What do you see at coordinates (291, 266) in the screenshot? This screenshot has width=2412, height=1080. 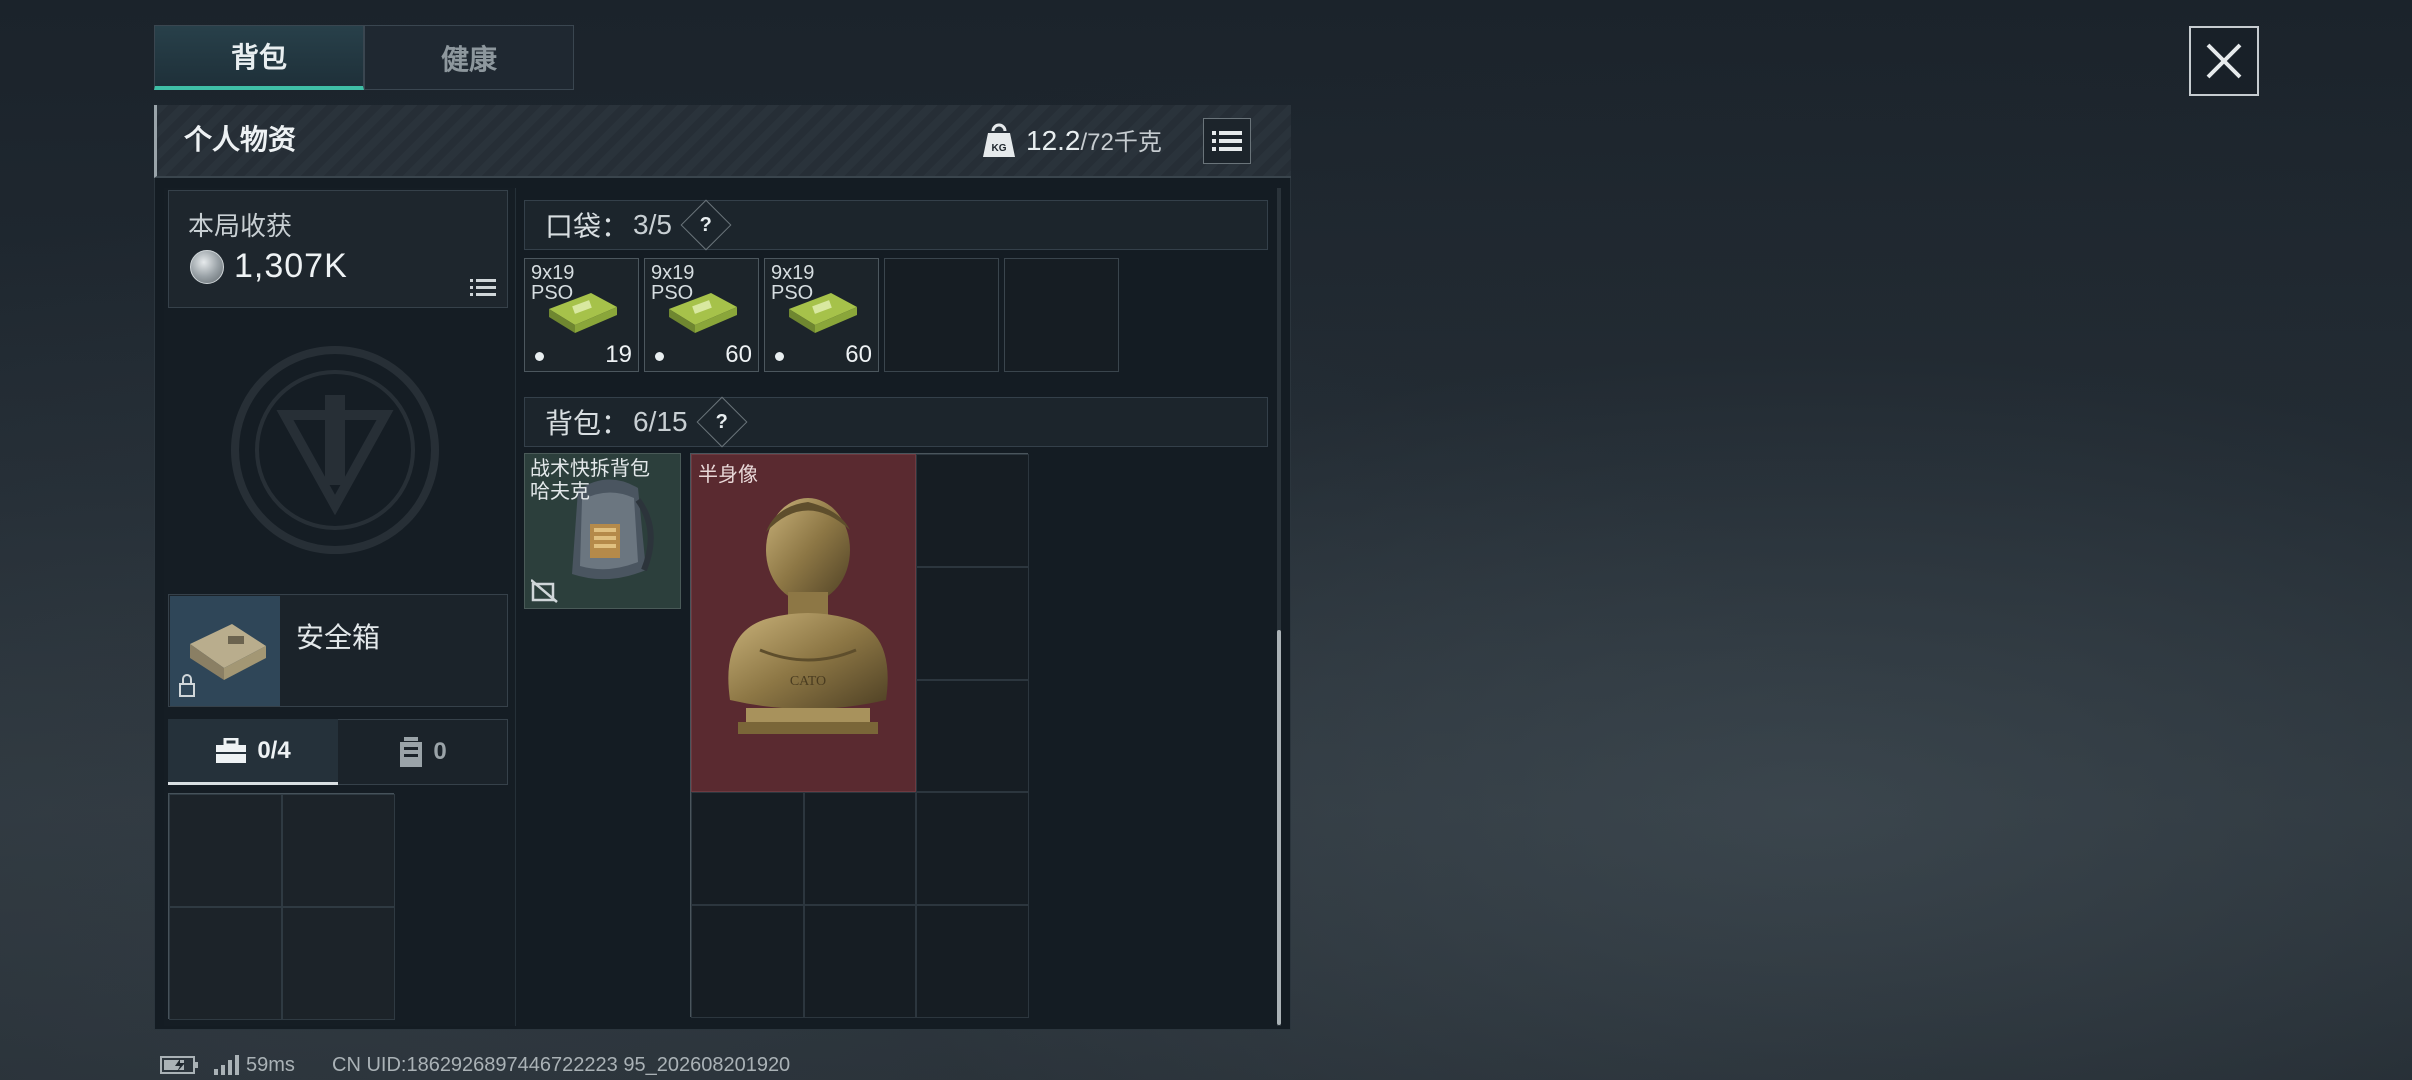 I see `earnings-value: 1,307K` at bounding box center [291, 266].